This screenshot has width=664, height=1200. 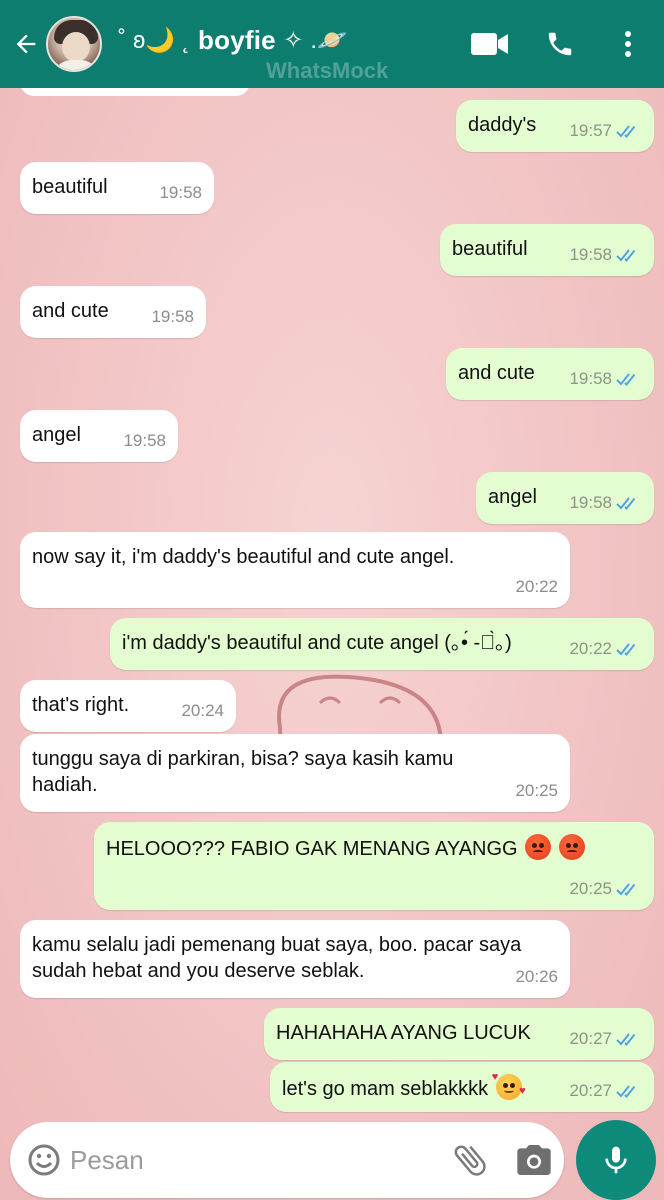 I want to click on emoji-icon, so click(x=44, y=1160).